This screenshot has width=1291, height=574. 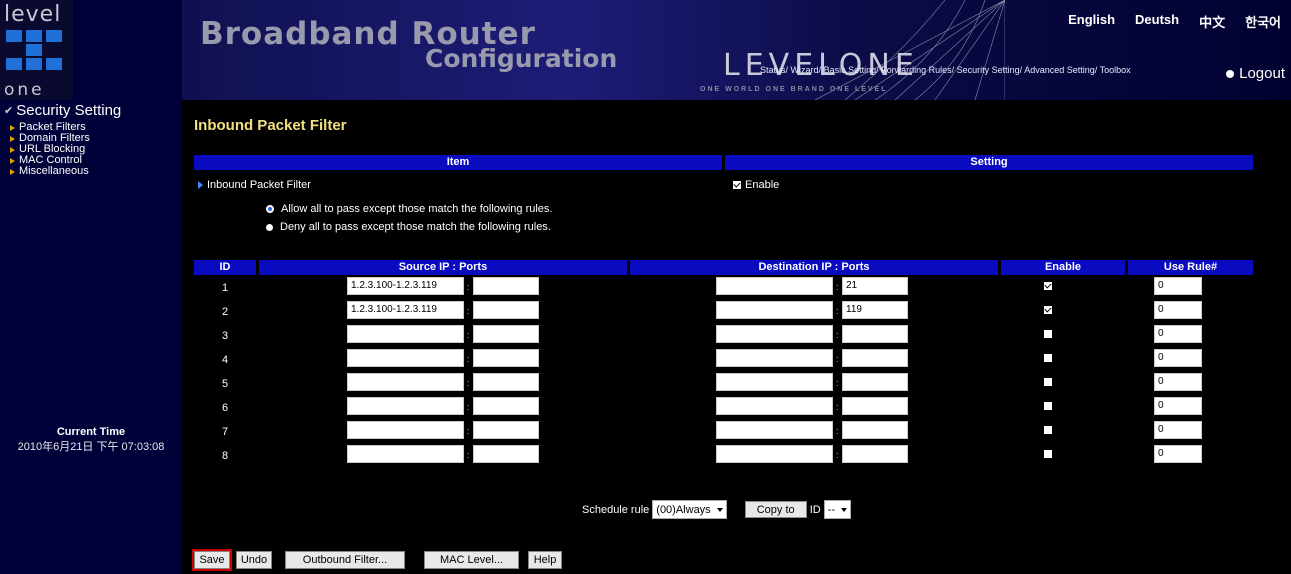 I want to click on levelone-logo: level one, so click(x=36, y=50).